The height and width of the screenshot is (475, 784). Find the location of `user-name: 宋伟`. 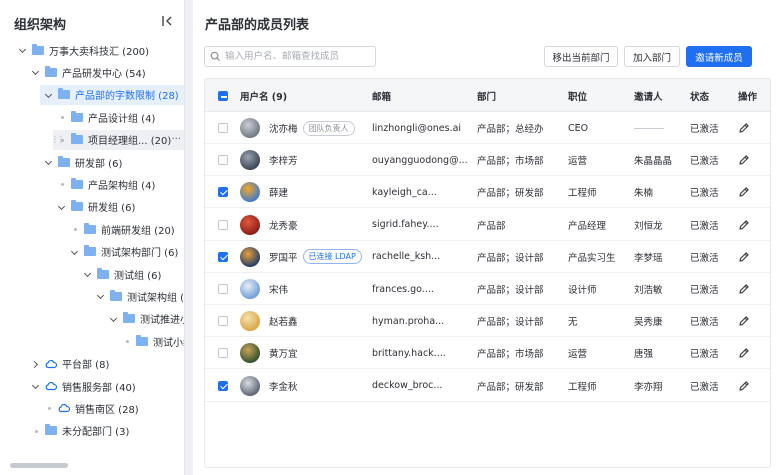

user-name: 宋伟 is located at coordinates (279, 290).